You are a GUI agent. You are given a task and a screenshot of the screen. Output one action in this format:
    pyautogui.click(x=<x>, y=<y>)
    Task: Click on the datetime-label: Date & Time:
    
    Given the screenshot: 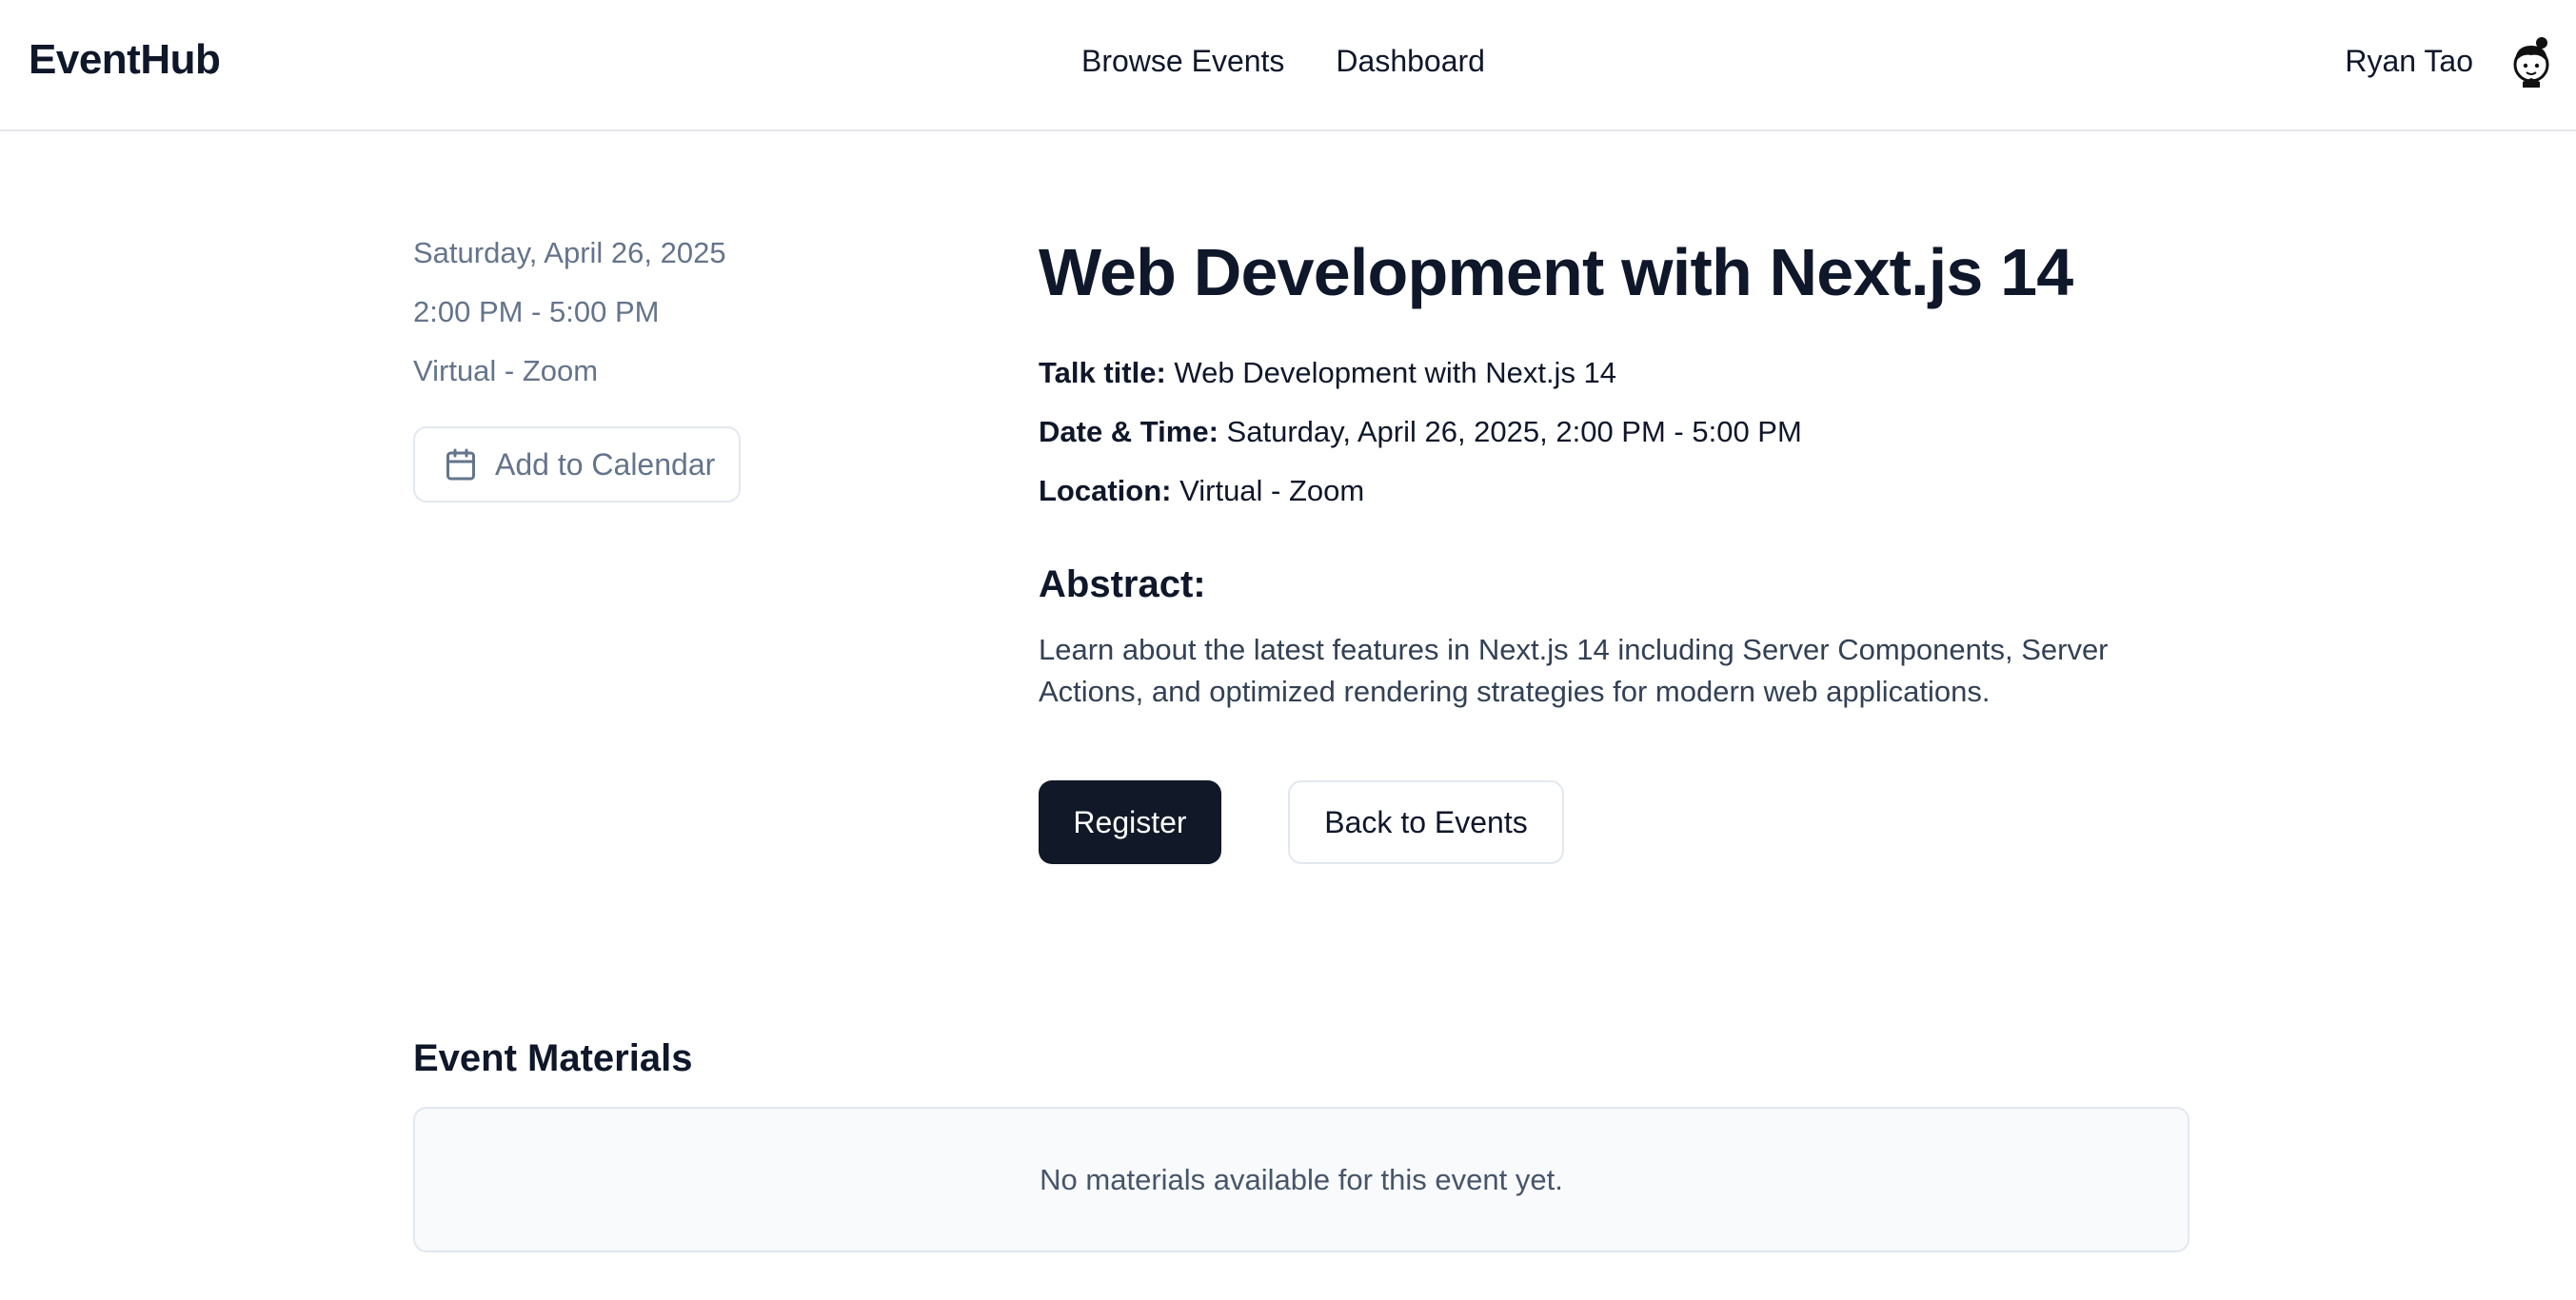 What is the action you would take?
    pyautogui.click(x=1129, y=431)
    